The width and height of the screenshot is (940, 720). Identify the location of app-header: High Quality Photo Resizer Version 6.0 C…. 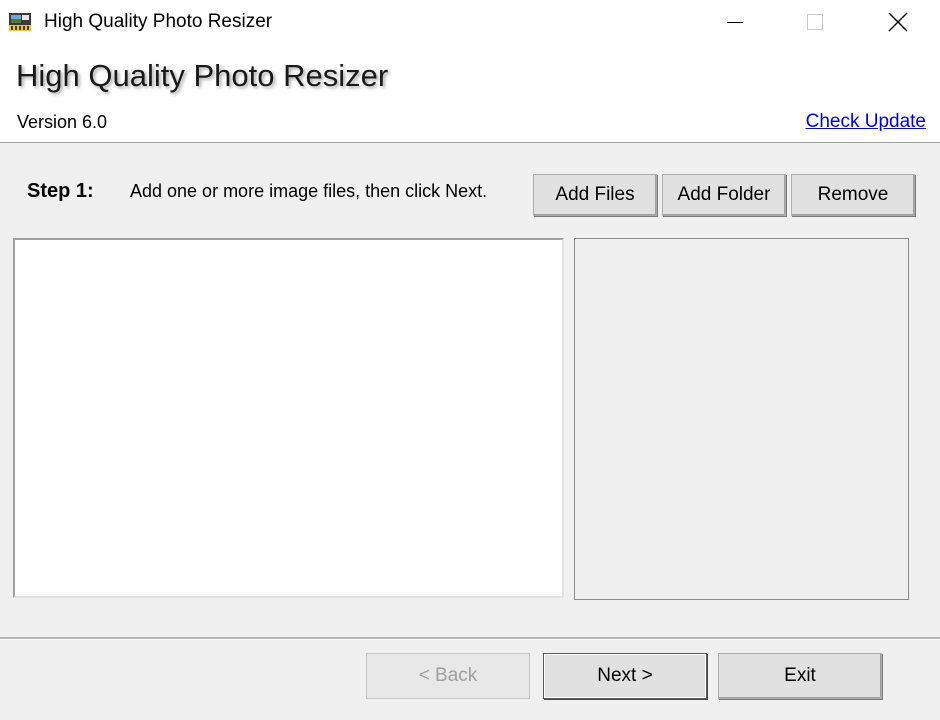
(470, 93).